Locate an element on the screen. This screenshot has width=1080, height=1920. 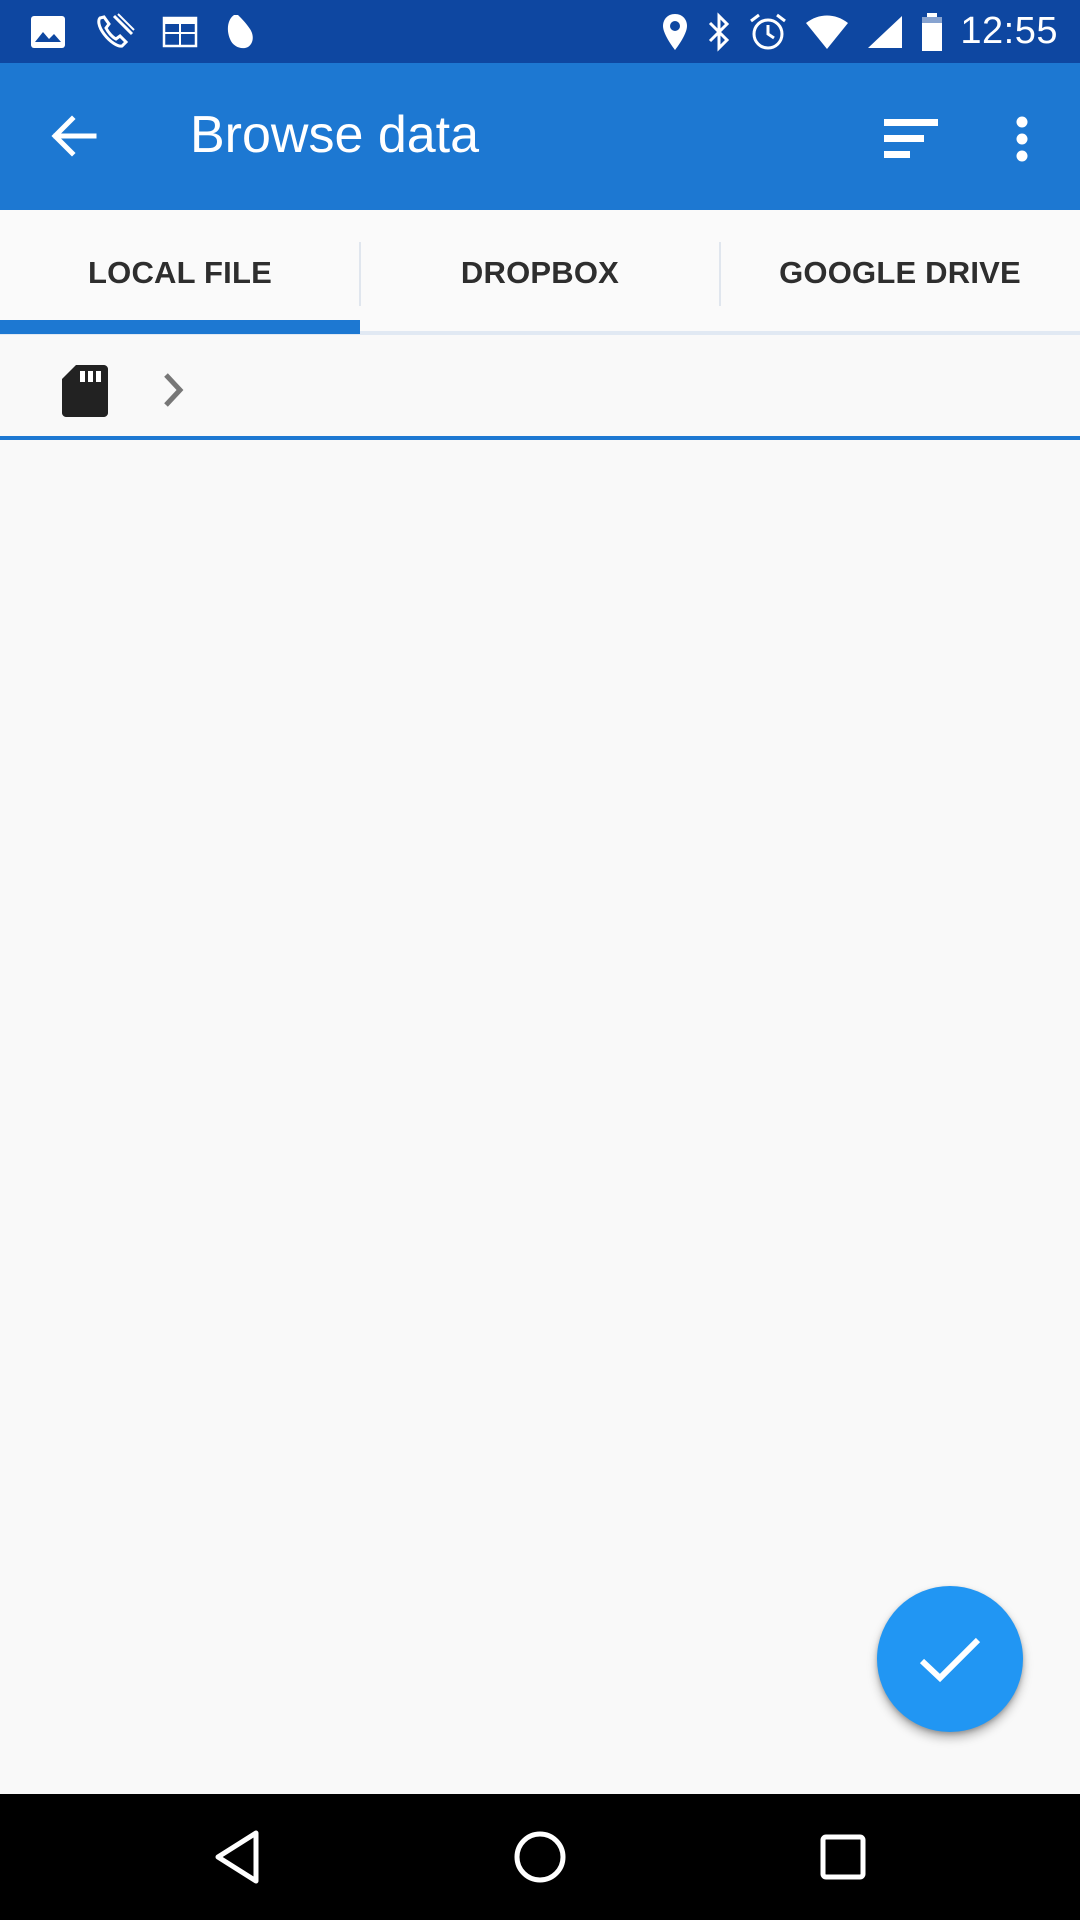
more-vert-icon is located at coordinates (1022, 139).